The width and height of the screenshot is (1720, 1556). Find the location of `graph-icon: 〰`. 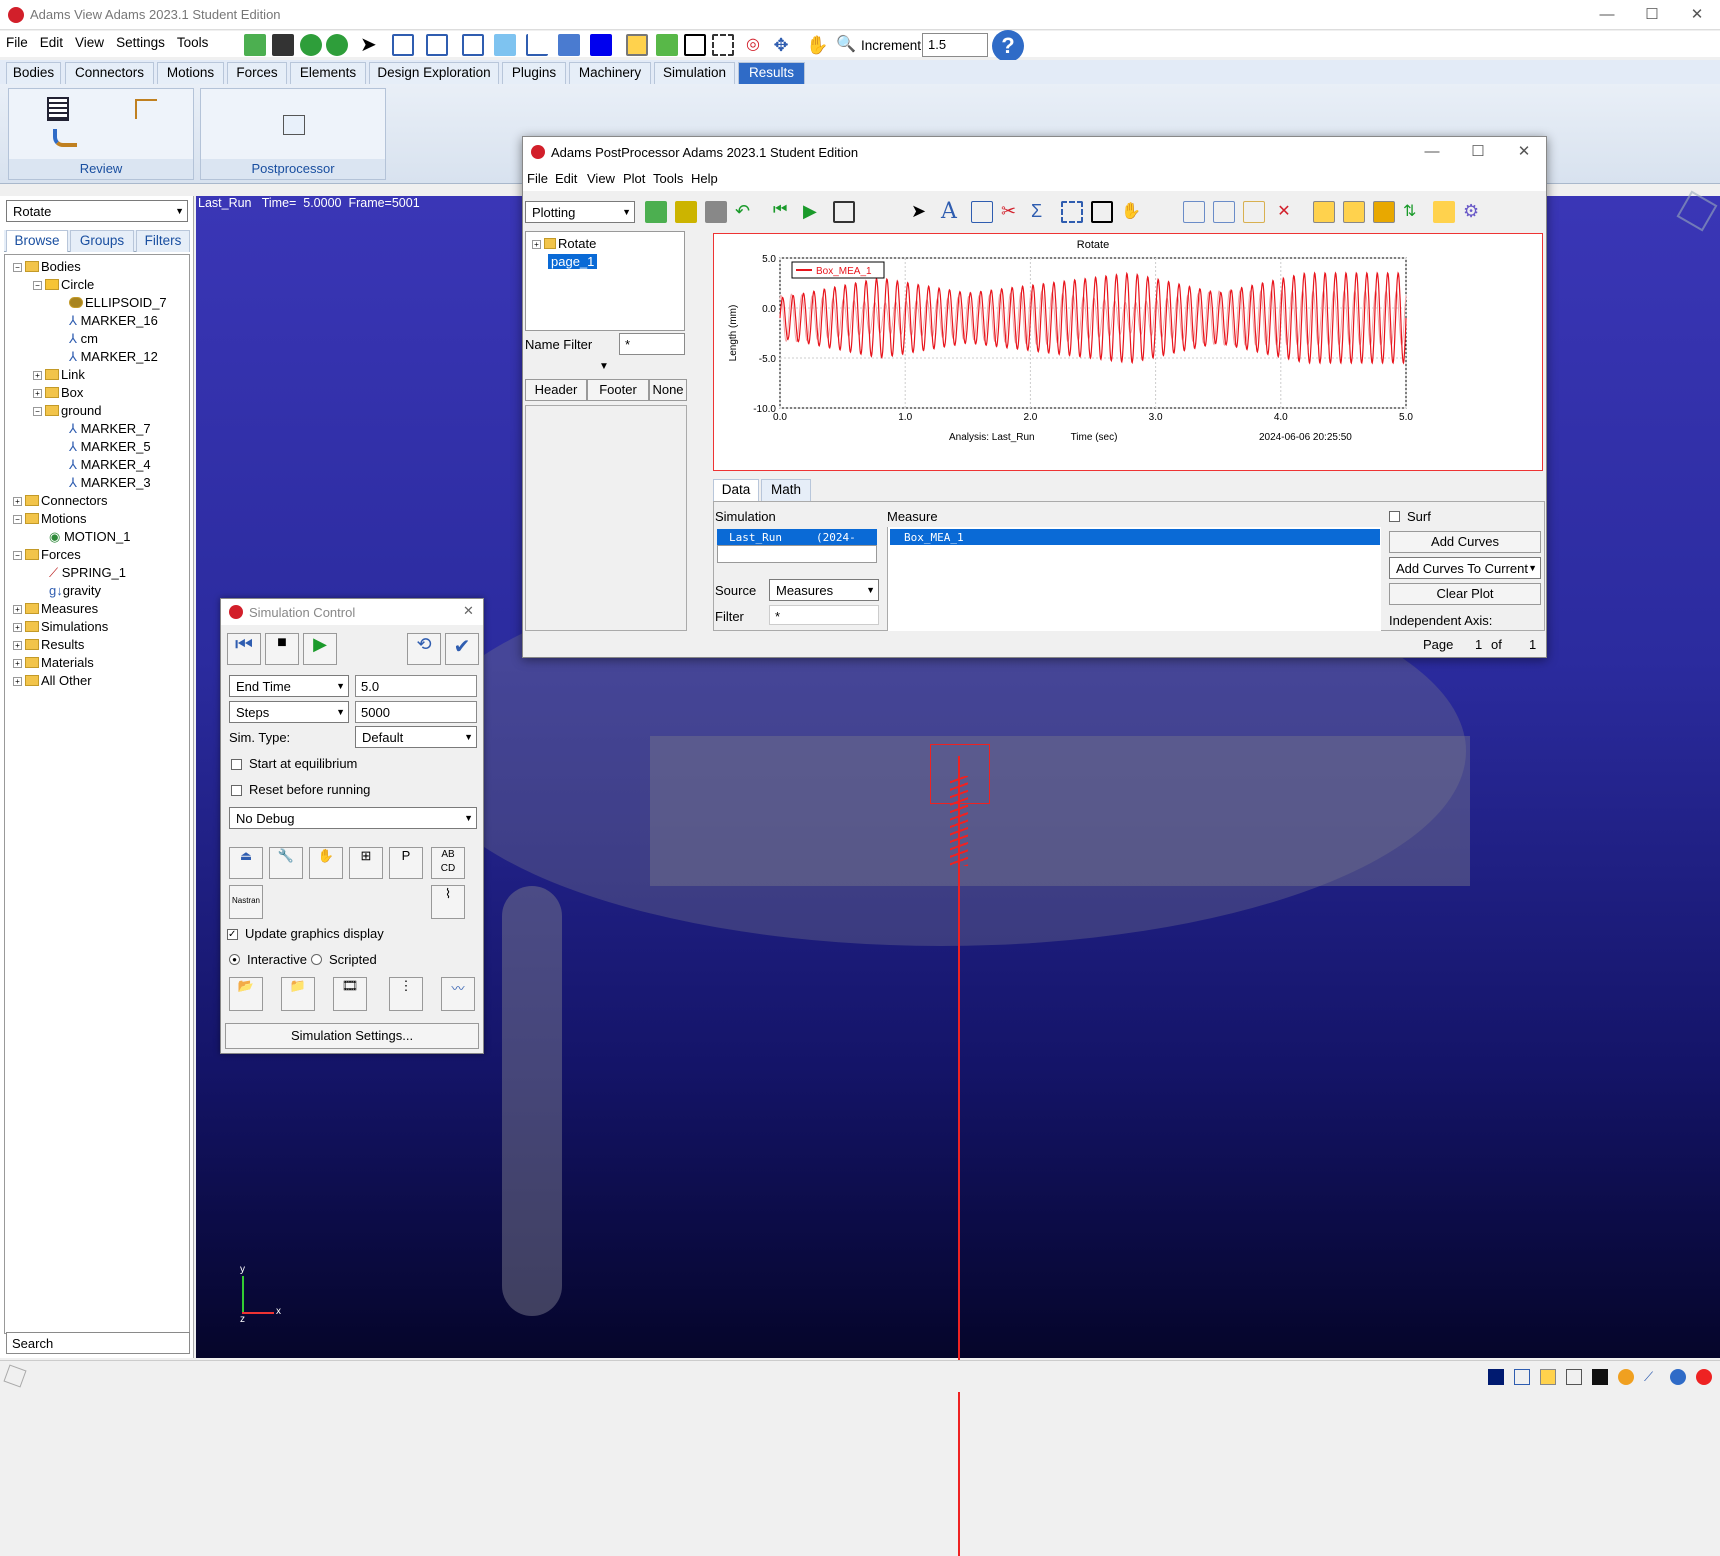

graph-icon: 〰 is located at coordinates (458, 994).